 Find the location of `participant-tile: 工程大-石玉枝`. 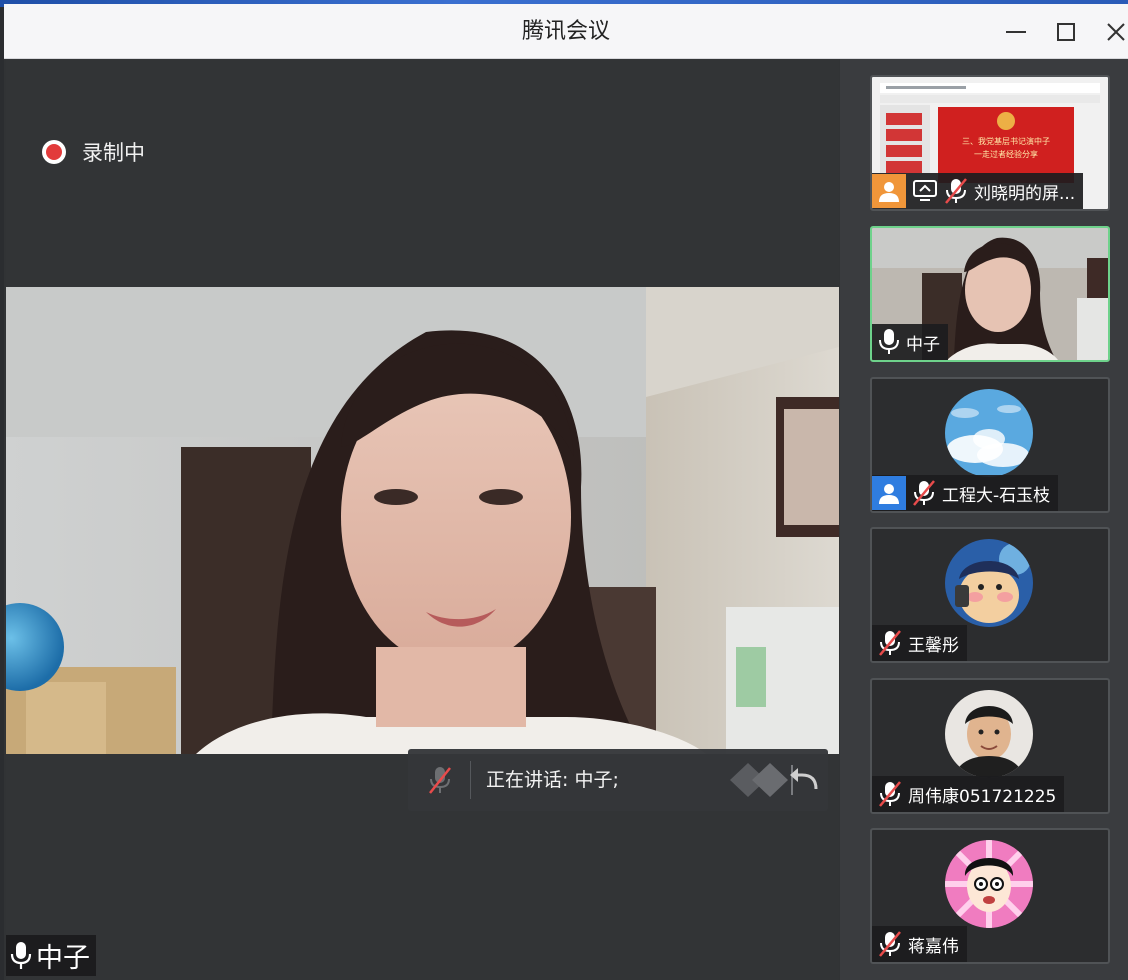

participant-tile: 工程大-石玉枝 is located at coordinates (990, 445).